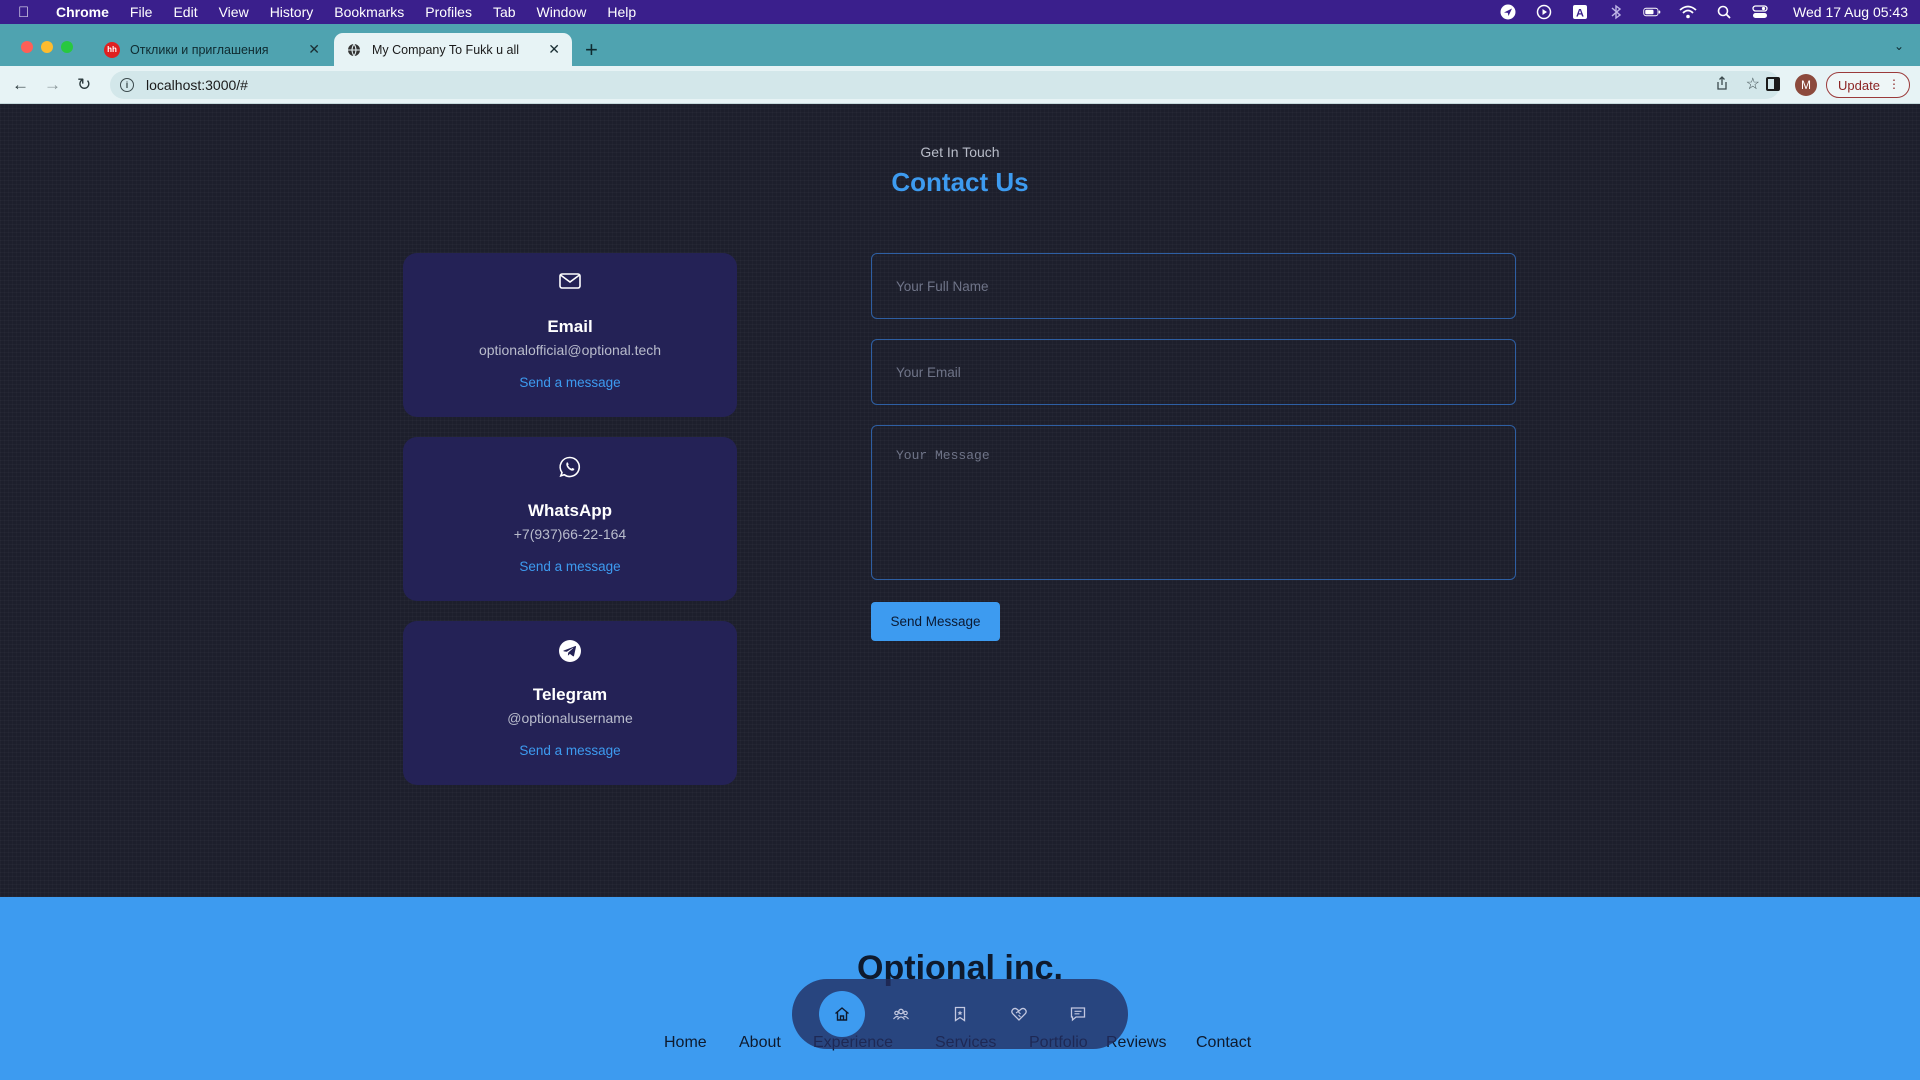 This screenshot has width=1920, height=1080. I want to click on chrome-toolbar: ← → ↻ i localhost:3000/# ☆ M Update ⋮, so click(960, 85).